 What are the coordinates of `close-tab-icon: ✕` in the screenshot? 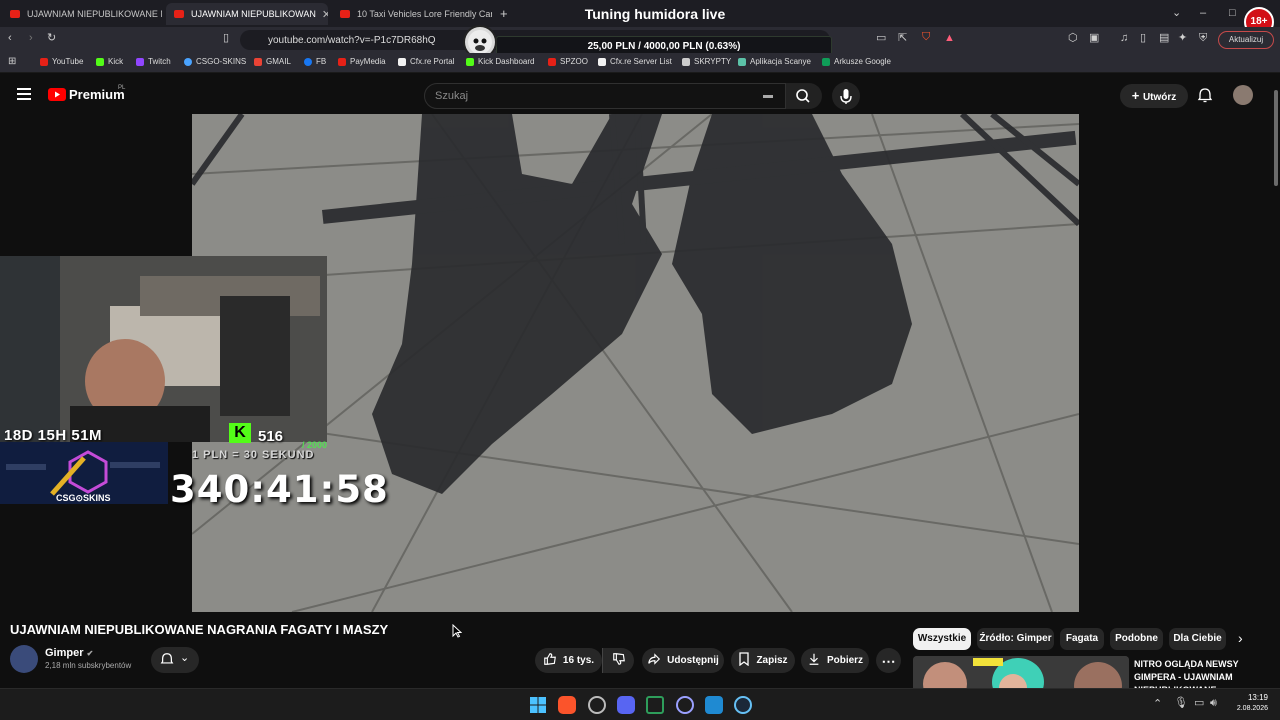 It's located at (322, 14).